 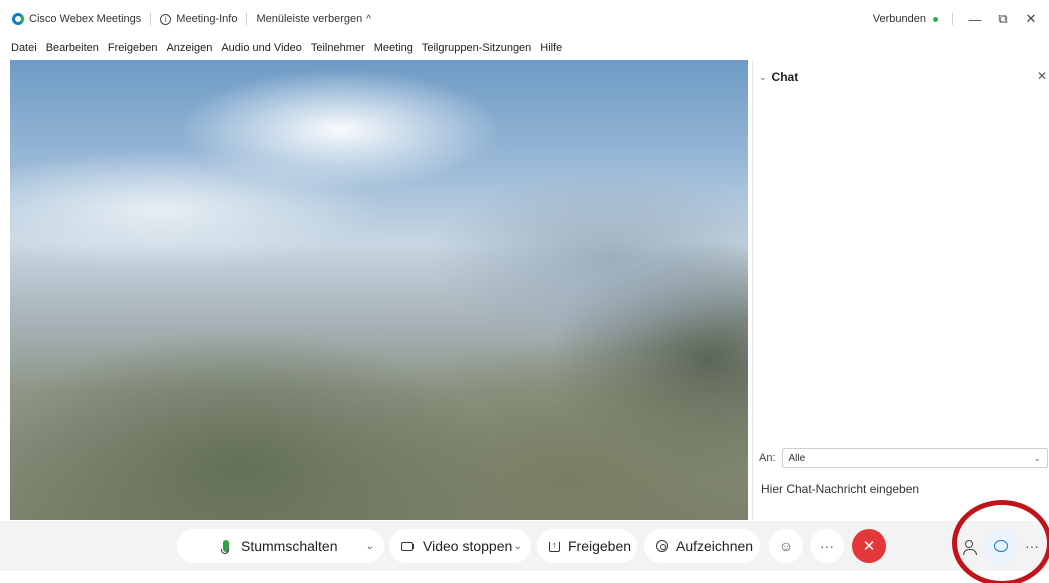 I want to click on chat-bubble-icon, so click(x=1001, y=546).